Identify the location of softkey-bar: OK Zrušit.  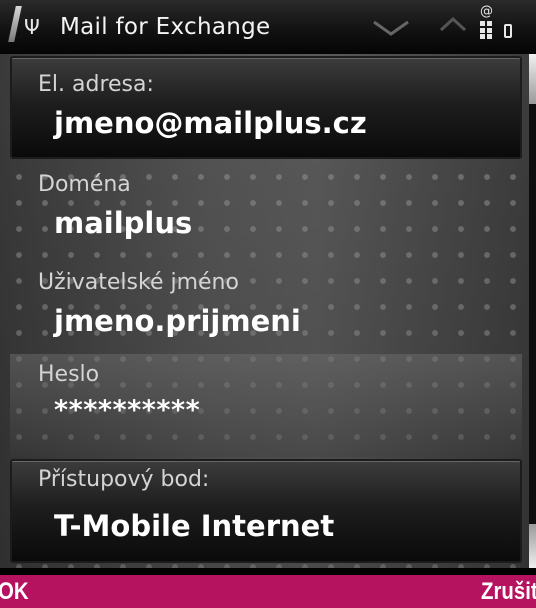
(268, 591).